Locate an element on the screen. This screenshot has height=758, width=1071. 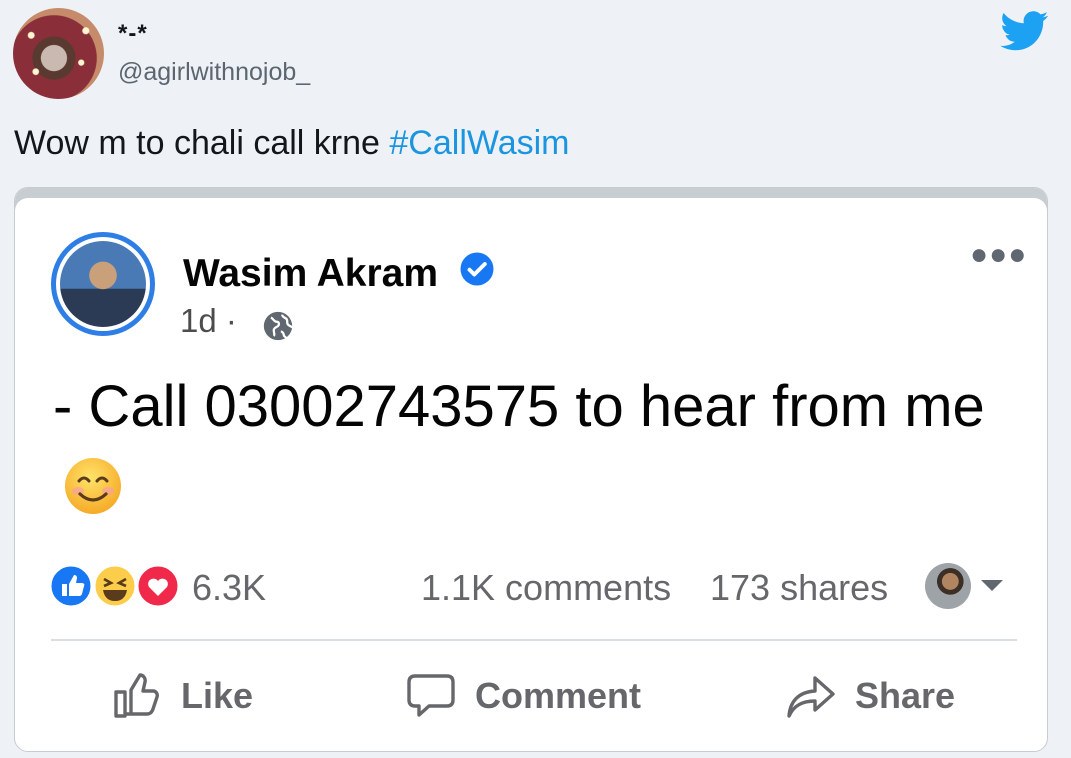
tweet-author-avatar is located at coordinates (58, 53).